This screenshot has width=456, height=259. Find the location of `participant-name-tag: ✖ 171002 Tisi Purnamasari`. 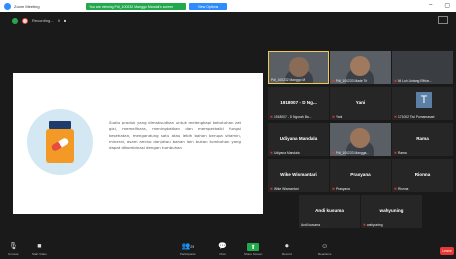

participant-name-tag: ✖ 171002 Tisi Purnamasari is located at coordinates (414, 117).